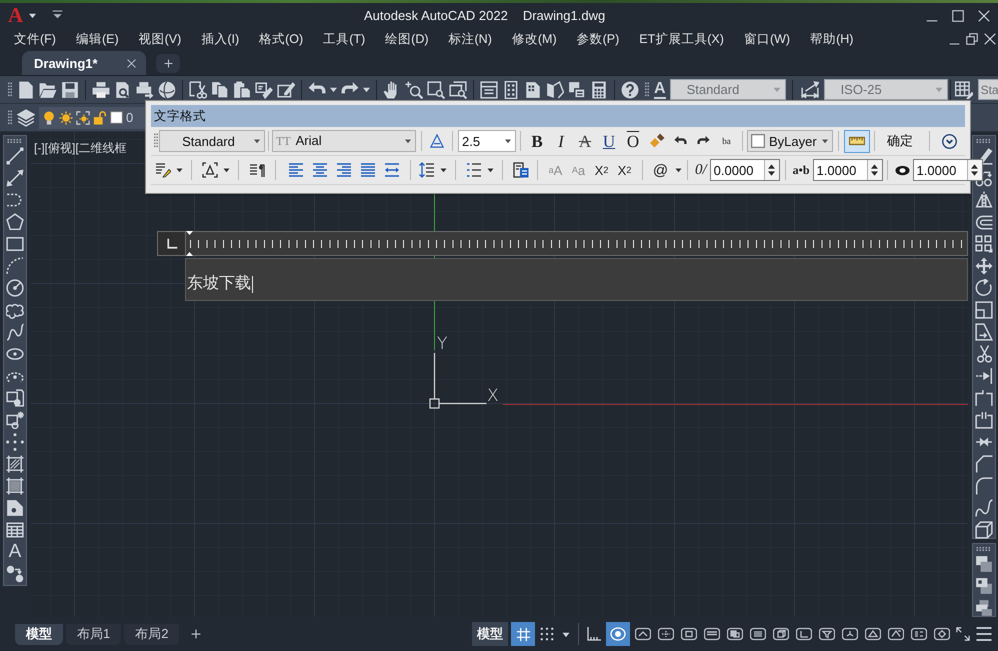  What do you see at coordinates (15, 200) in the screenshot?
I see `polyline-icon` at bounding box center [15, 200].